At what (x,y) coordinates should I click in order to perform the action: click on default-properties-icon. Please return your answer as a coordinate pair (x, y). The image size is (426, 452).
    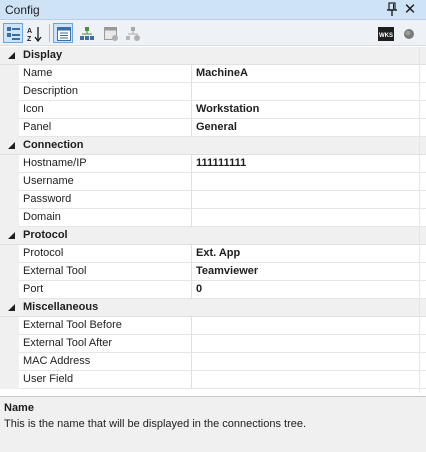
    Looking at the image, I should click on (111, 34).